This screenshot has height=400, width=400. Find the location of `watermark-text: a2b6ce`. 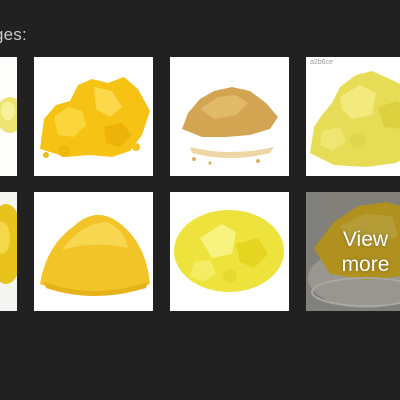

watermark-text: a2b6ce is located at coordinates (321, 62).